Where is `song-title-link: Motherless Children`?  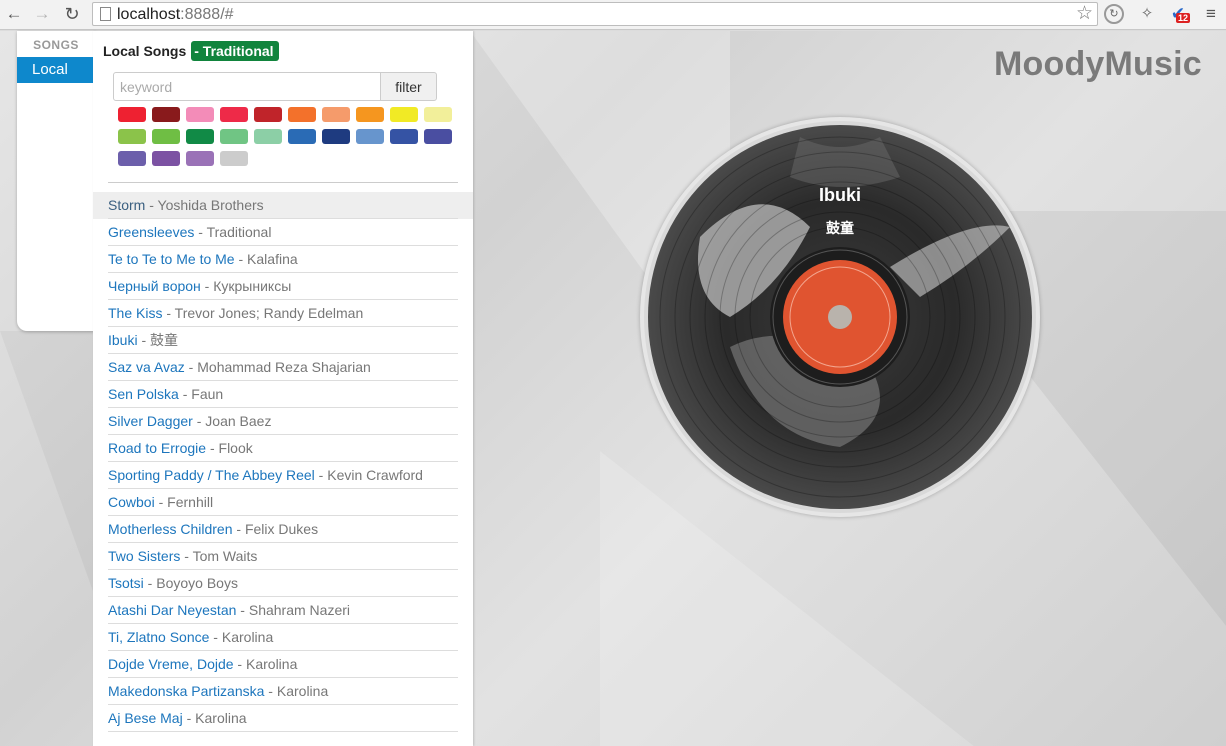
song-title-link: Motherless Children is located at coordinates (170, 529).